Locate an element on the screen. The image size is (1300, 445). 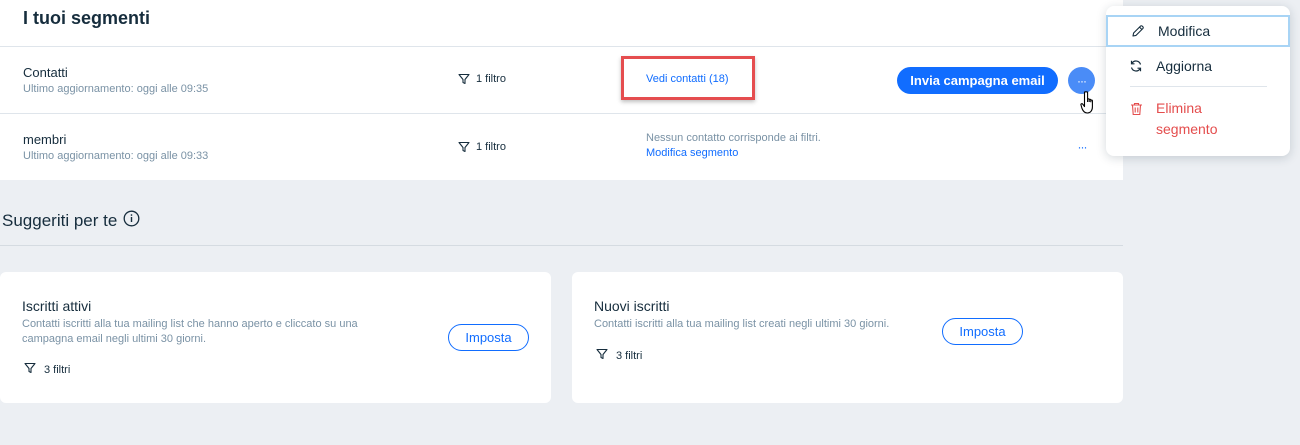
send-email-campaign-button: Invia campagna email is located at coordinates (977, 80).